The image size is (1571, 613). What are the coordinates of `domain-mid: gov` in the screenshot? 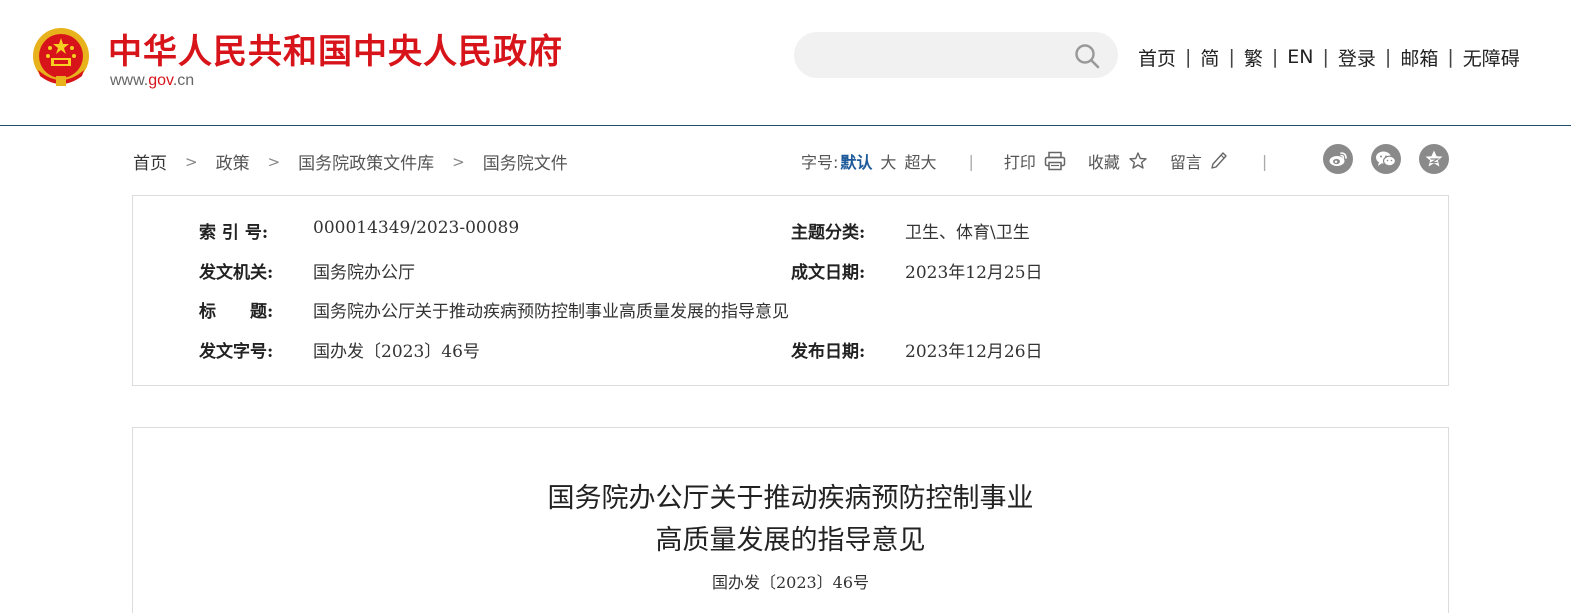 It's located at (160, 80).